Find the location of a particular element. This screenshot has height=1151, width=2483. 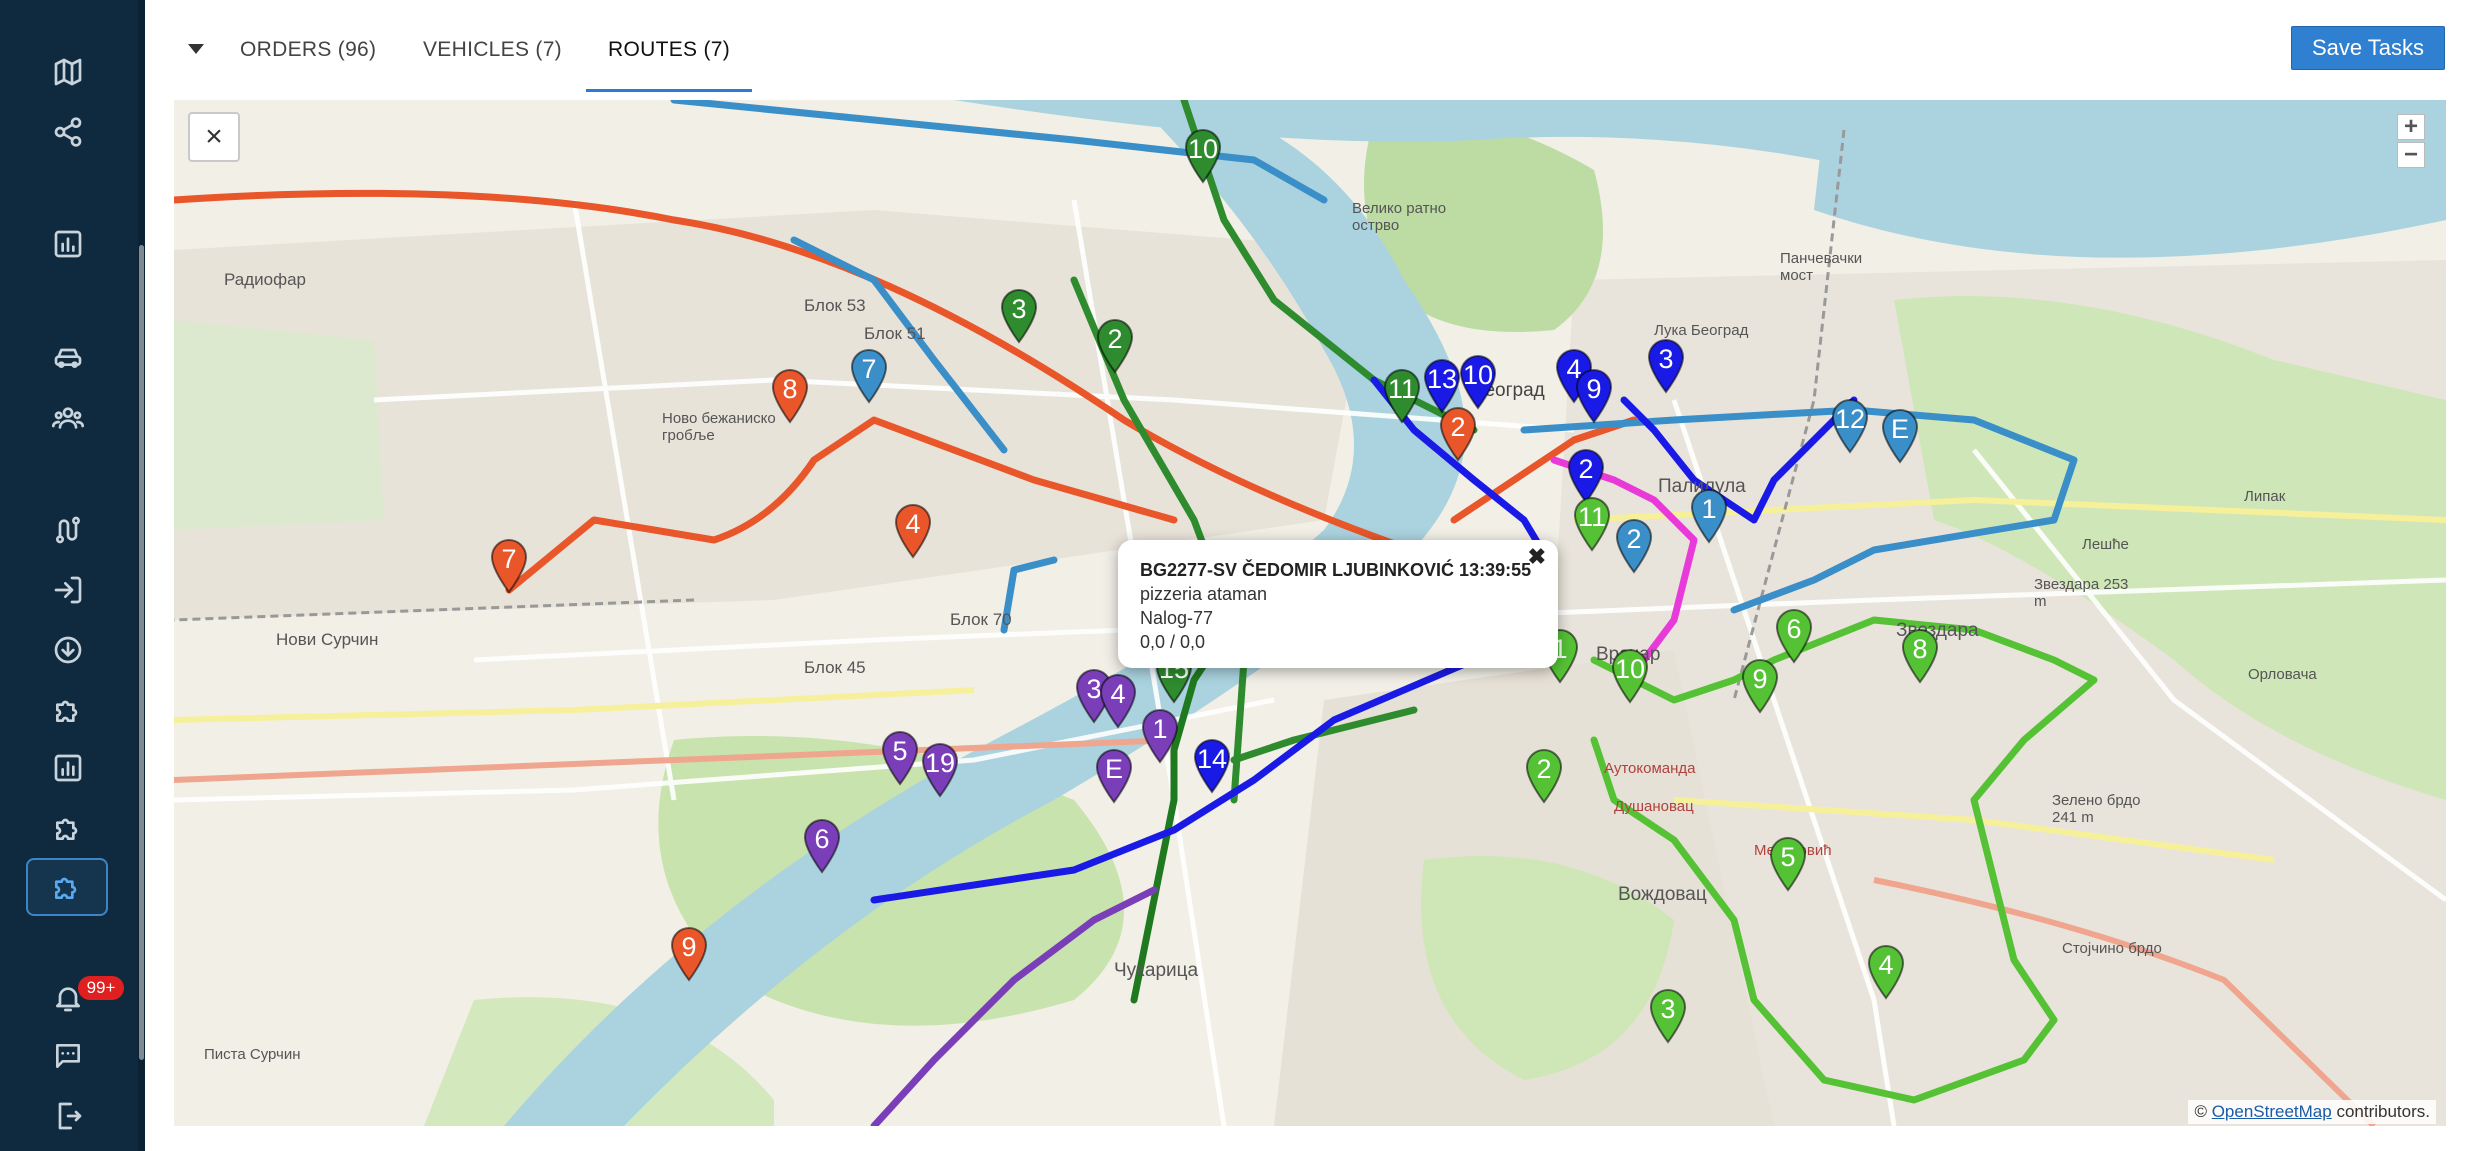

map-icon is located at coordinates (68, 72).